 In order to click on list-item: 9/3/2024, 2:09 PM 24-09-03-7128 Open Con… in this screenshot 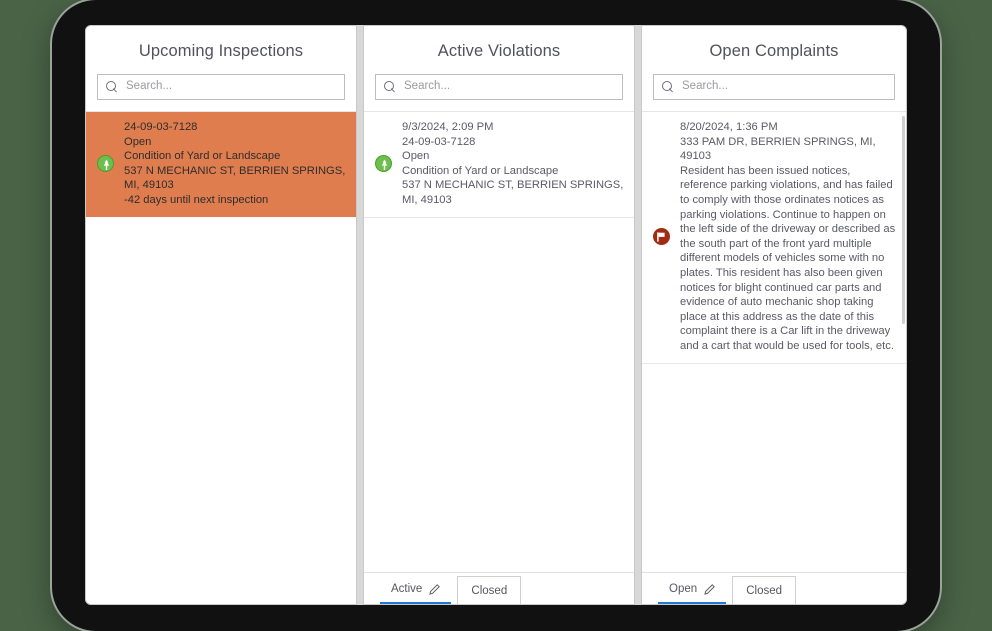, I will do `click(499, 165)`.